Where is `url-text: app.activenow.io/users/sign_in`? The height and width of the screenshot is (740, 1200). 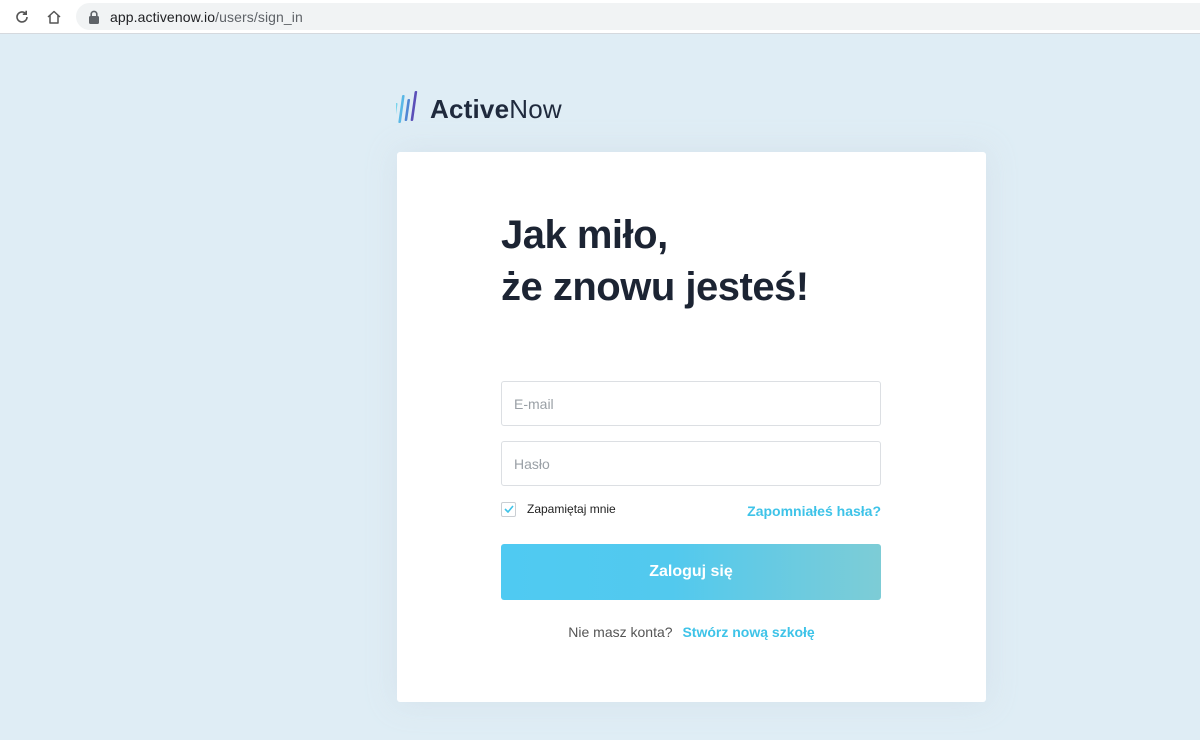
url-text: app.activenow.io/users/sign_in is located at coordinates (206, 17).